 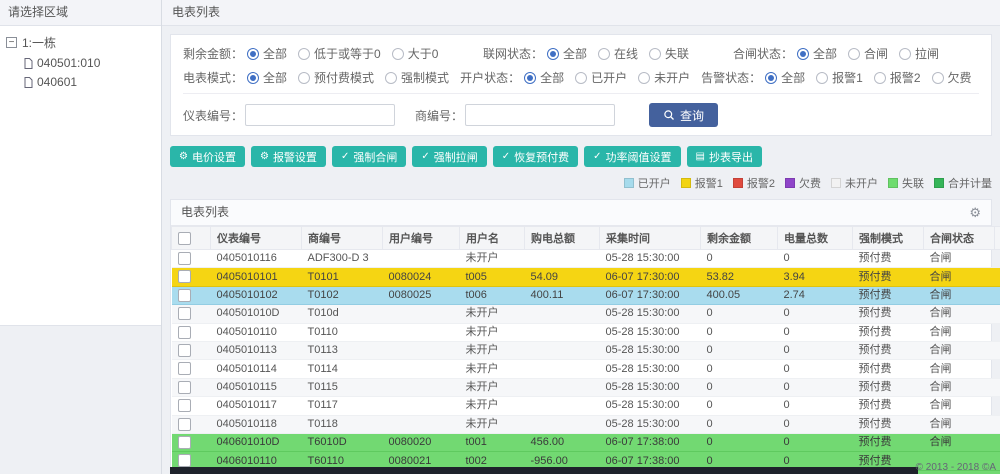 What do you see at coordinates (455, 157) in the screenshot?
I see `toolbar-button-label: 强制拉闸` at bounding box center [455, 157].